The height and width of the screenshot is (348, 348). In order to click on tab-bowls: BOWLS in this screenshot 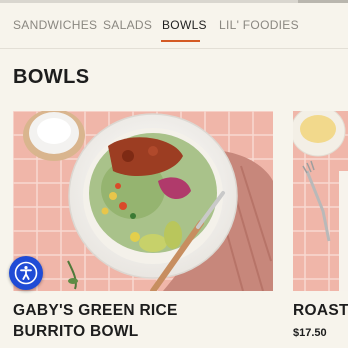, I will do `click(184, 25)`.